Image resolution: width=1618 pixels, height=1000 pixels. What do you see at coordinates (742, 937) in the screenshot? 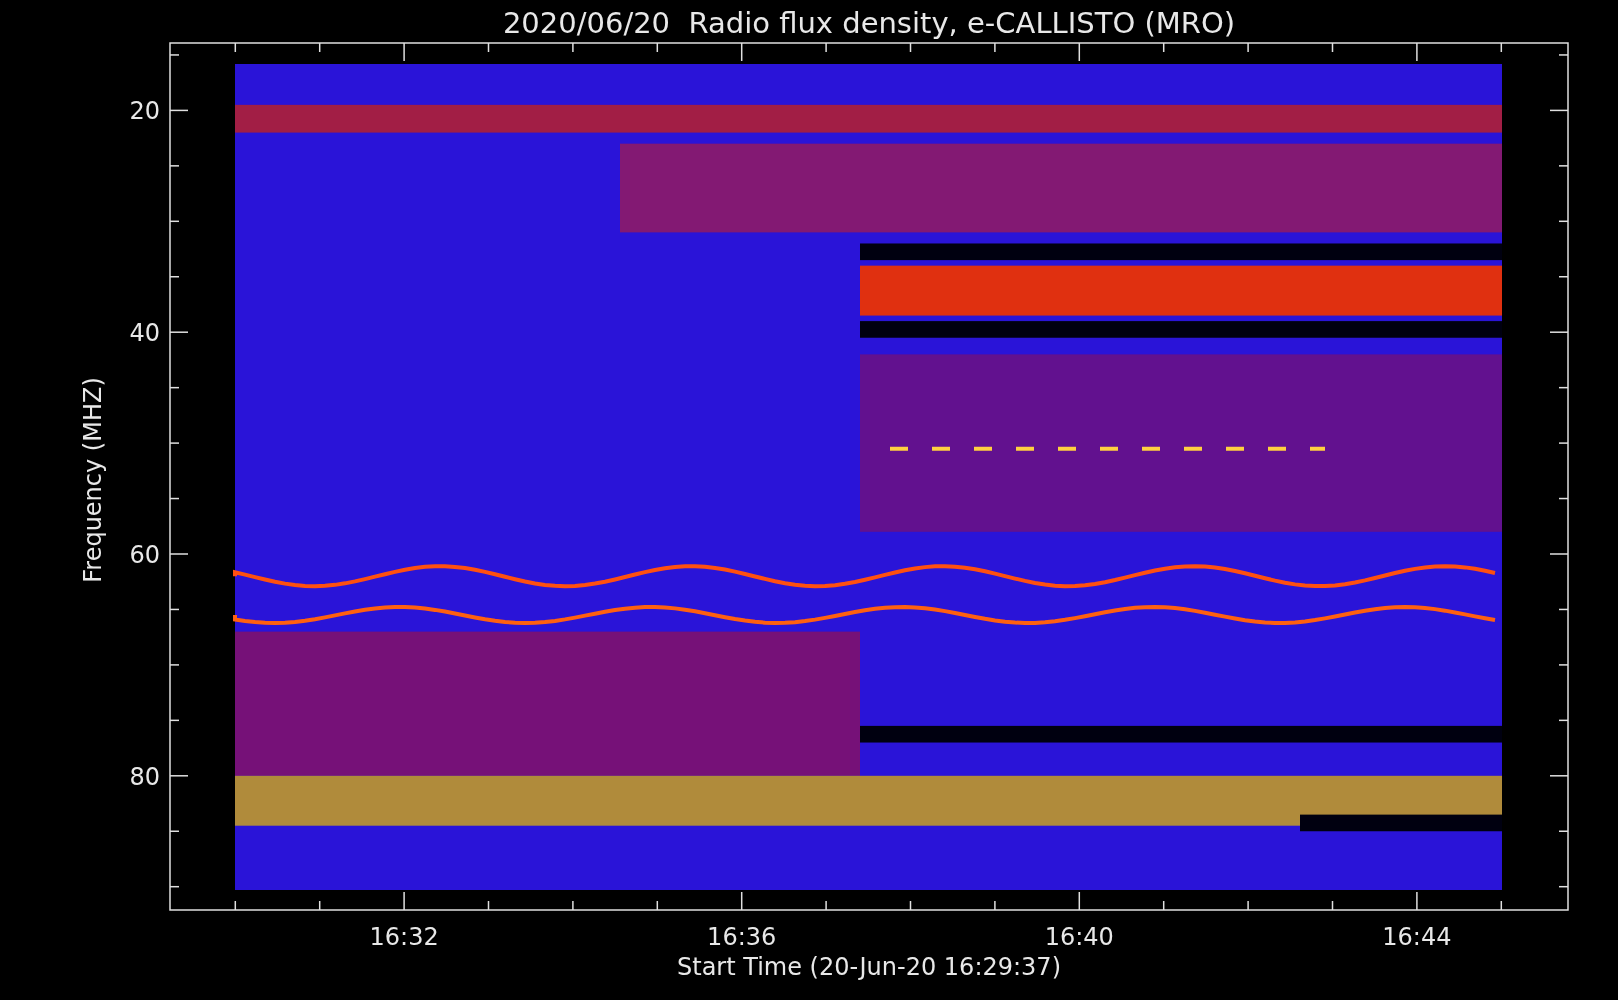
I see `x-tick-label: 16:36` at bounding box center [742, 937].